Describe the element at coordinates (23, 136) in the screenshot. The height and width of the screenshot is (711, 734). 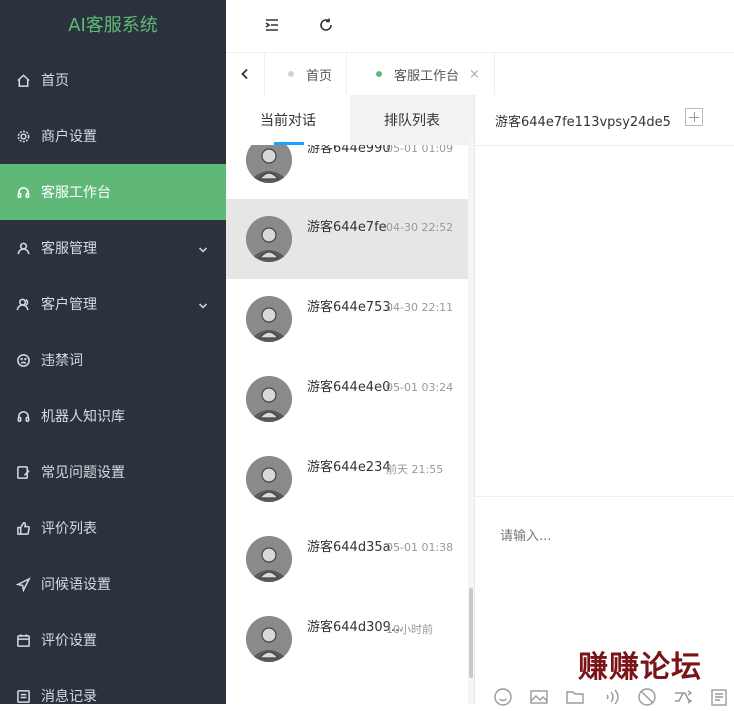
I see `gear-icon` at that location.